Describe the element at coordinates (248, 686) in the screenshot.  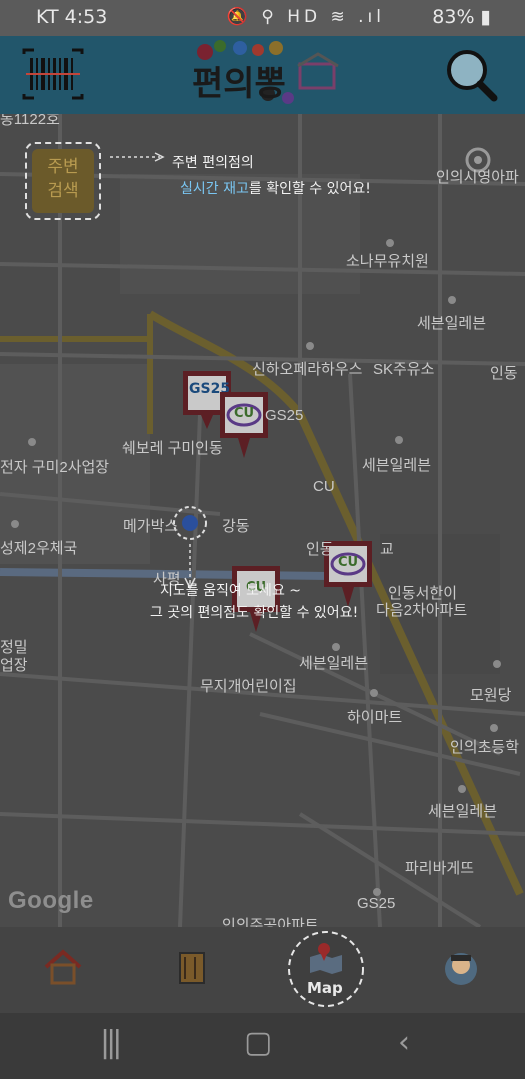
I see `map-label: 무지개어린이집` at that location.